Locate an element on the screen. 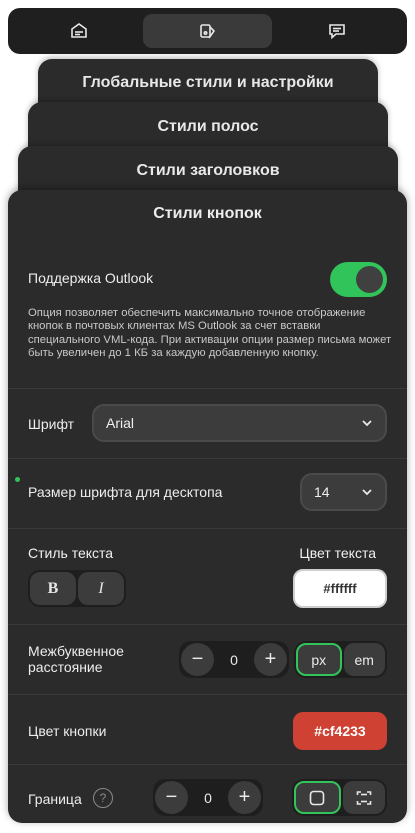 The width and height of the screenshot is (415, 833). button-color-label: Цвет кнопки is located at coordinates (67, 731).